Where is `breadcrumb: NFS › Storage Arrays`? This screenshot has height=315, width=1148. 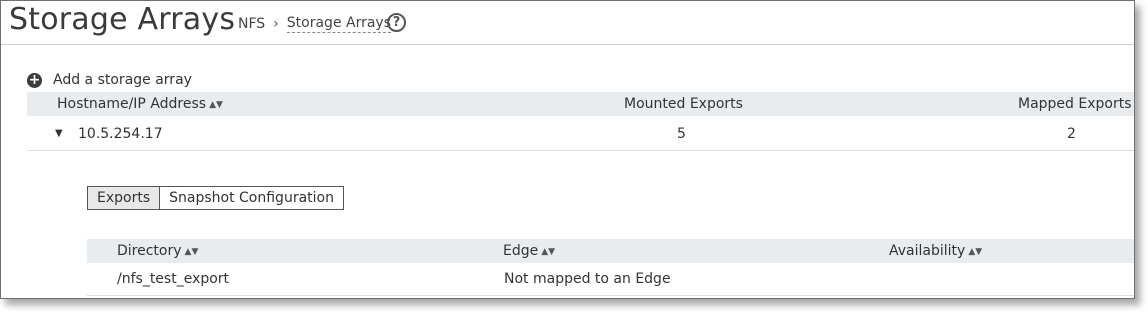
breadcrumb: NFS › Storage Arrays is located at coordinates (315, 24).